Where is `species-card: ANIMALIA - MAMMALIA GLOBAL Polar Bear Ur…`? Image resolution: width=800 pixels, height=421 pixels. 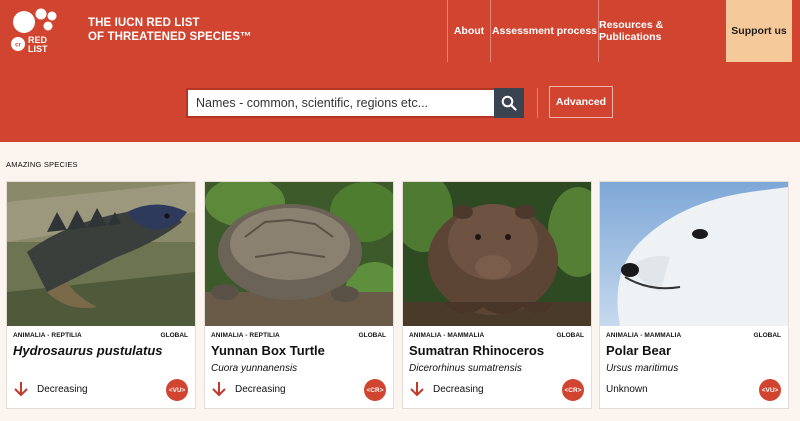 species-card: ANIMALIA - MAMMALIA GLOBAL Polar Bear Ur… is located at coordinates (694, 295).